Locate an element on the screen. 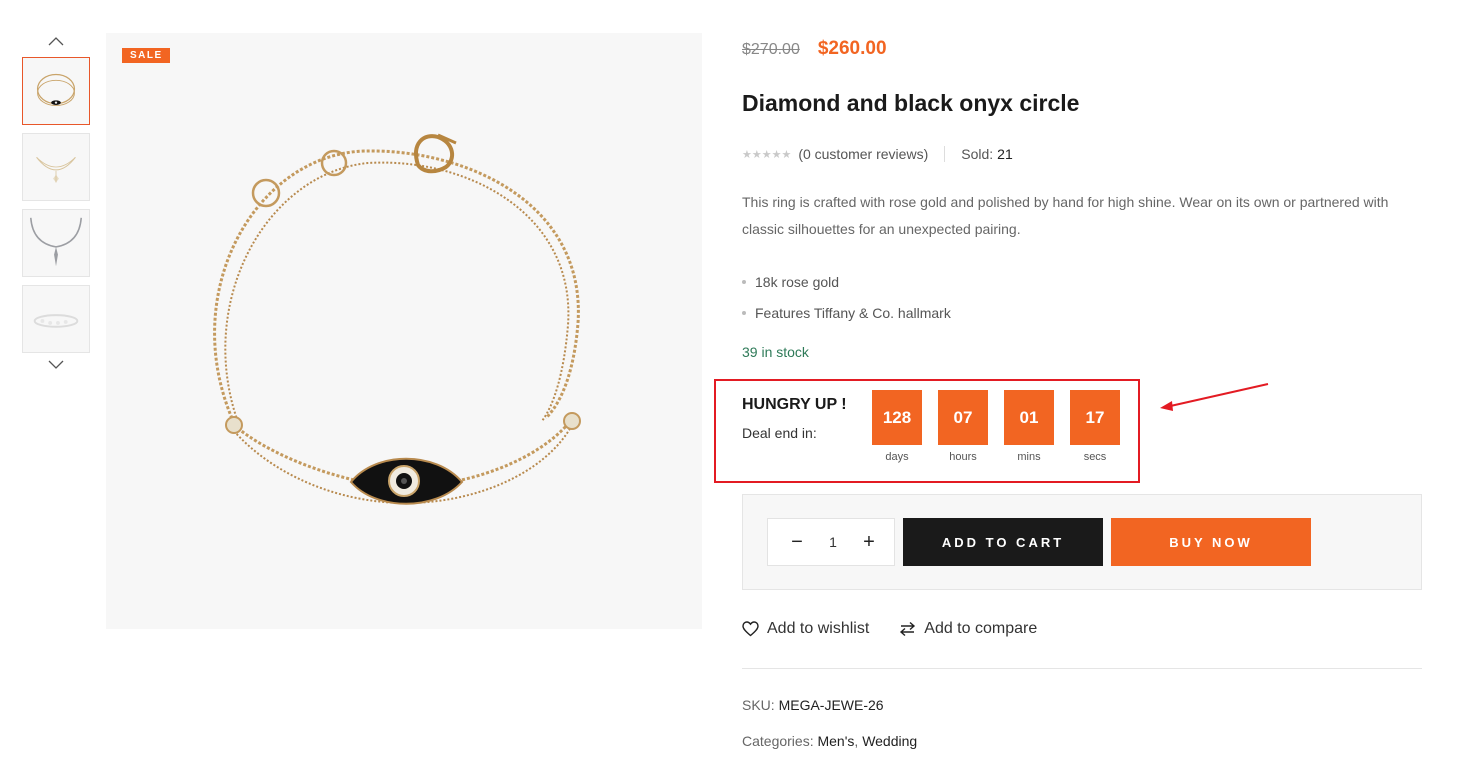 This screenshot has width=1475, height=766. decrease-quantity-button: − is located at coordinates (797, 542).